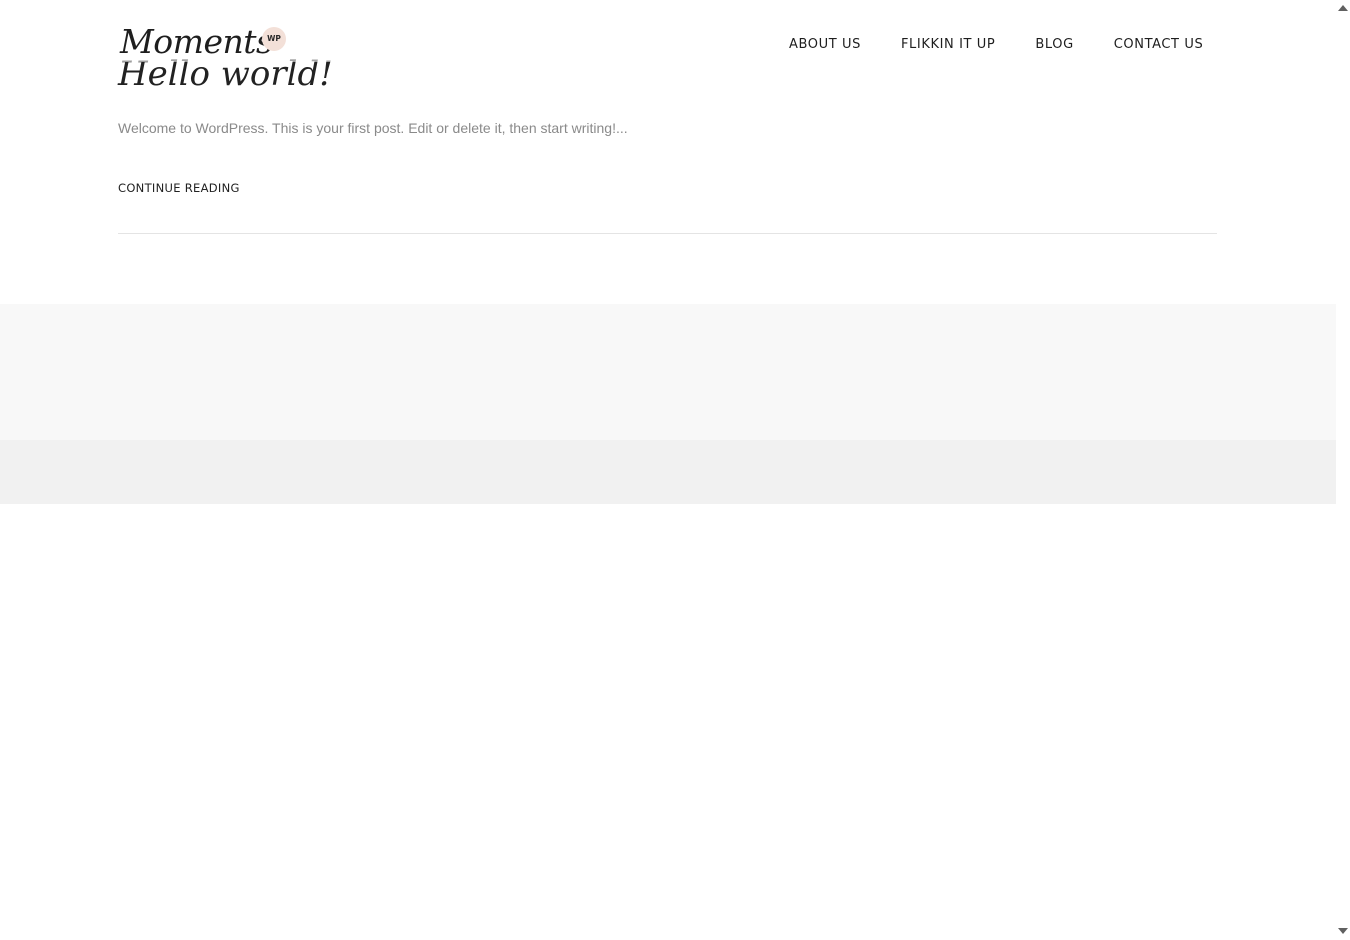 The height and width of the screenshot is (940, 1350). I want to click on nav-contact-us: CONTACT US, so click(1159, 45).